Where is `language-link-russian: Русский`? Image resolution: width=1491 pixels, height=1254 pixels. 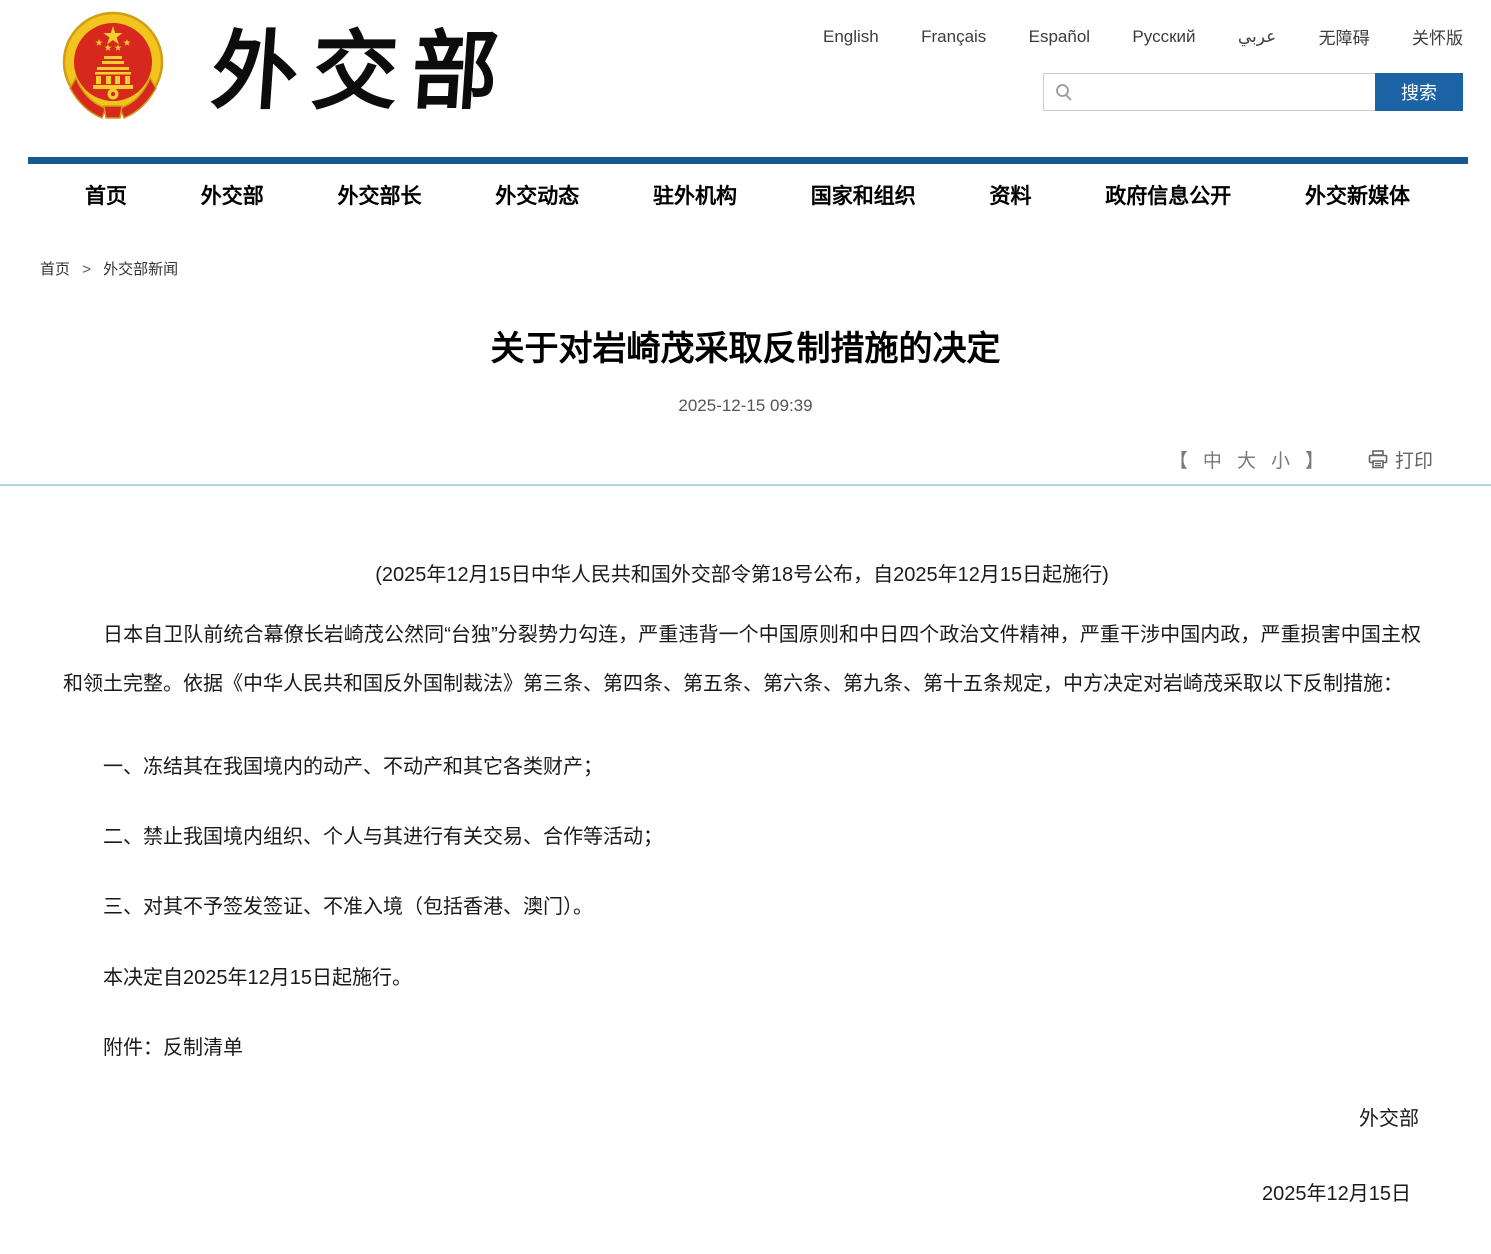 language-link-russian: Русский is located at coordinates (1163, 37).